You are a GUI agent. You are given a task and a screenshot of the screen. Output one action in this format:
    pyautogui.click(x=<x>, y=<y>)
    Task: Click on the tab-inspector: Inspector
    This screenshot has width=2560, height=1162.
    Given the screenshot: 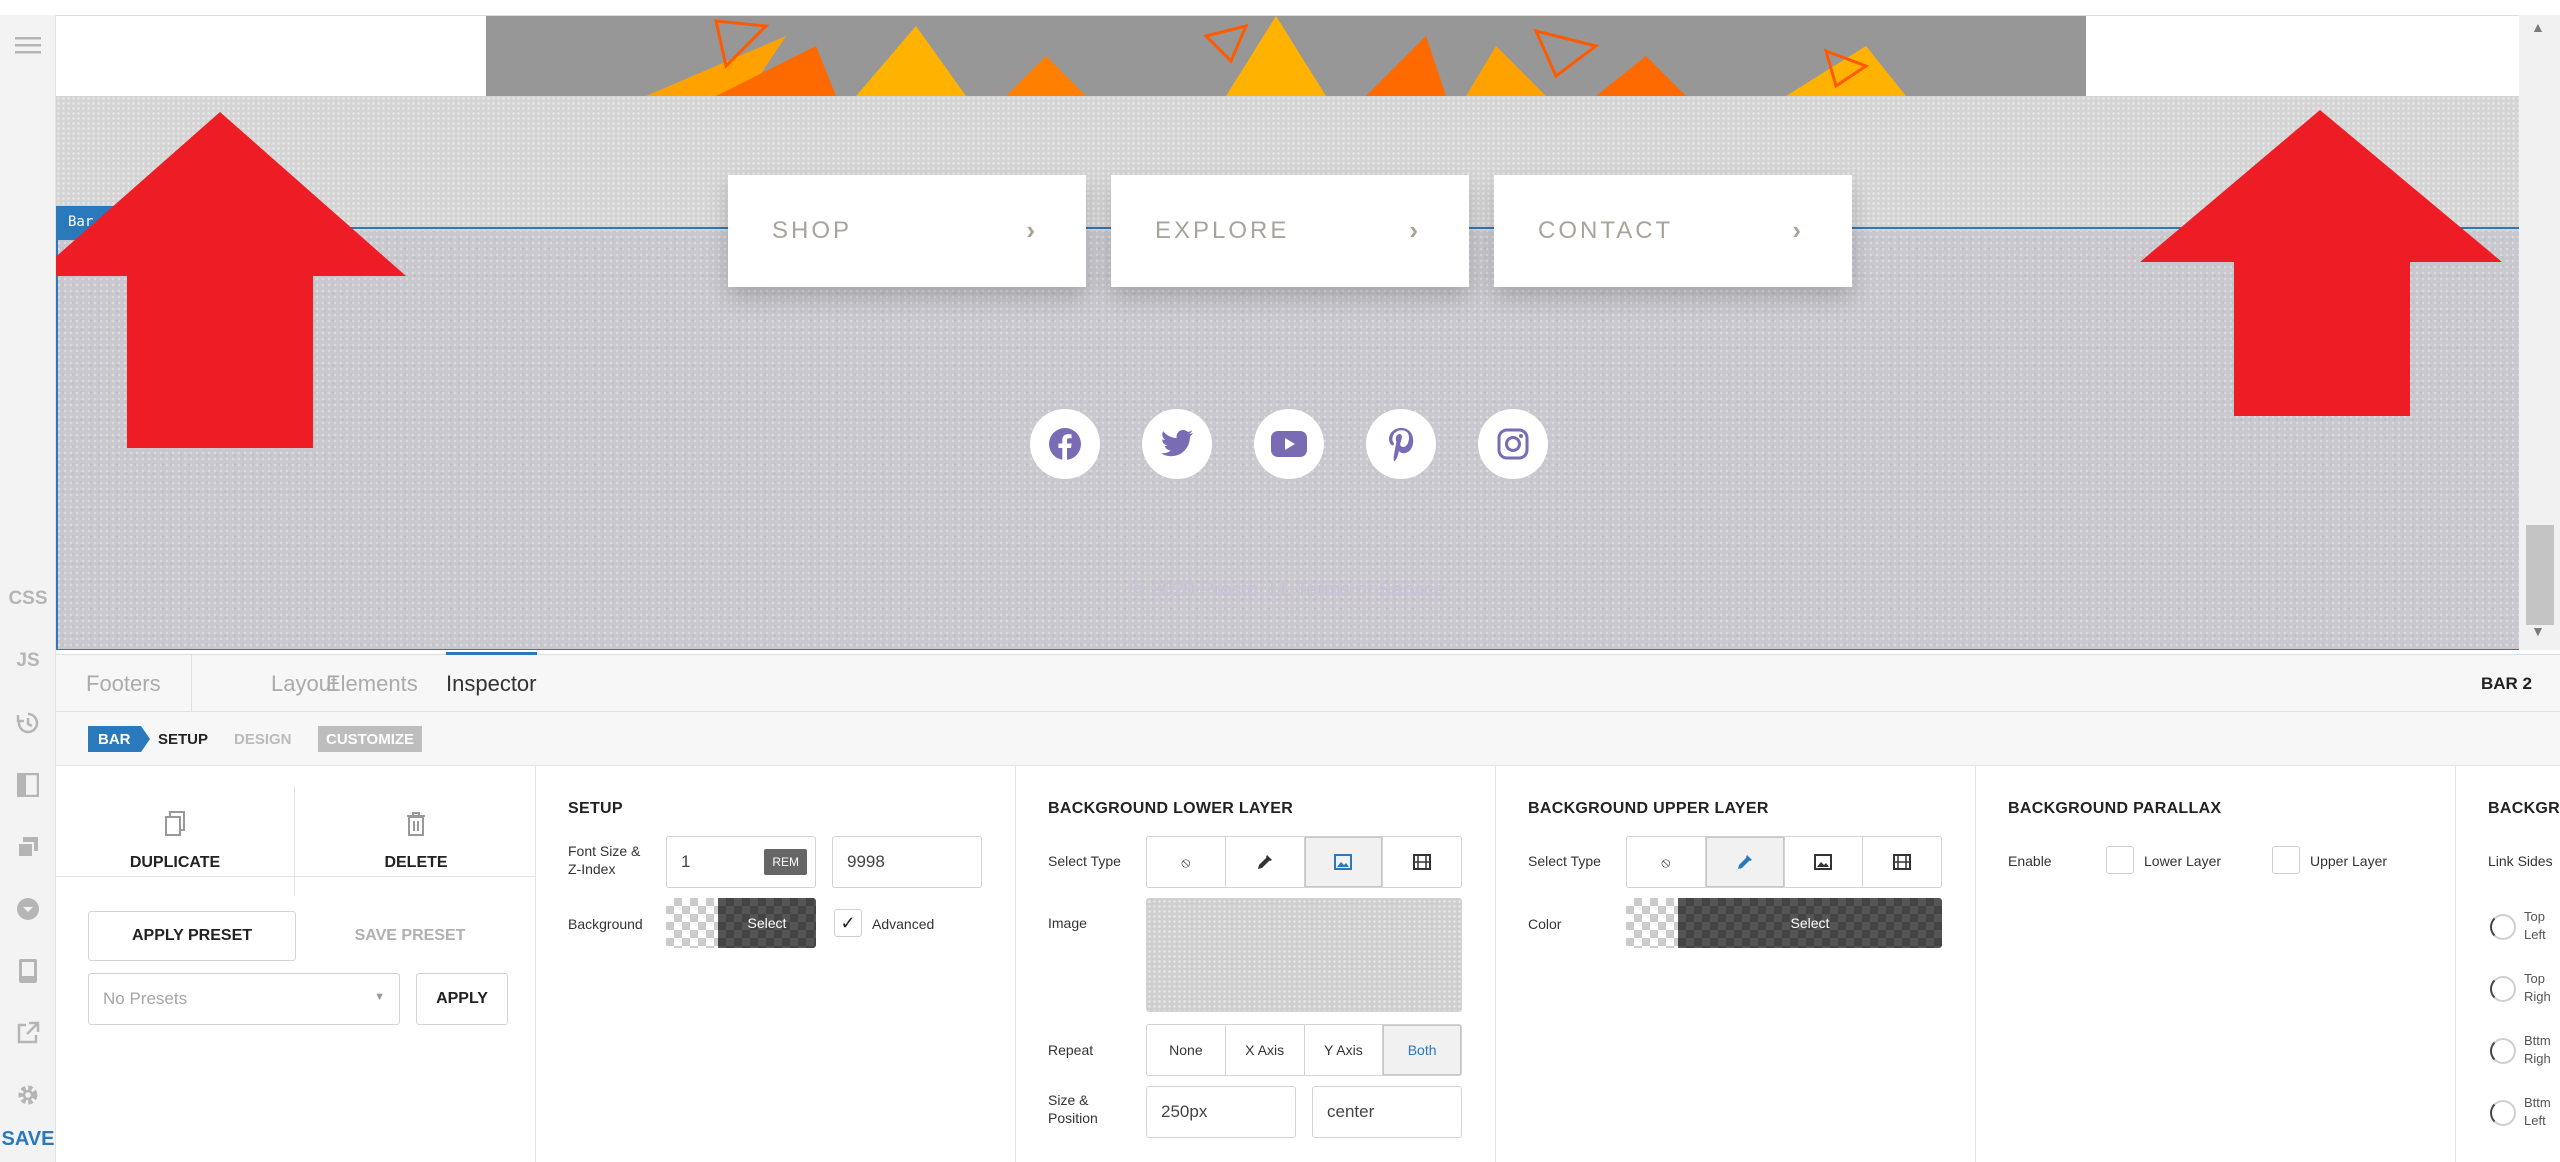 What is the action you would take?
    pyautogui.click(x=491, y=682)
    